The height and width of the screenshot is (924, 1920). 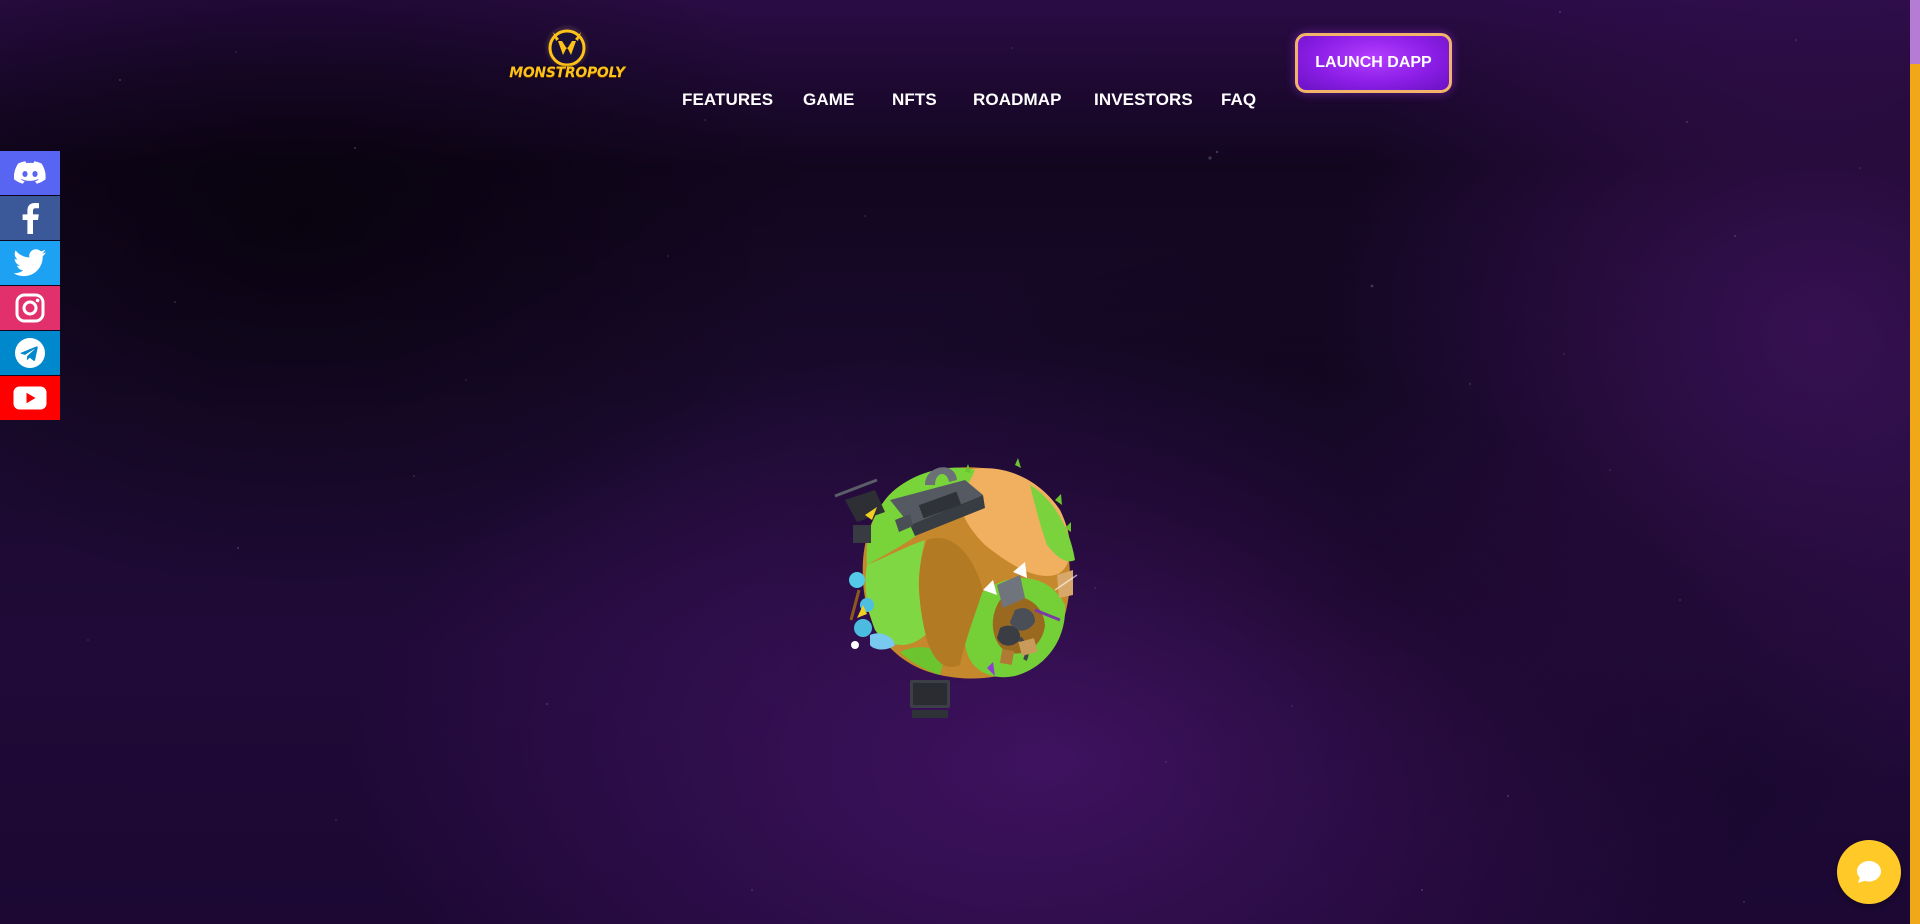 I want to click on facebook-icon, so click(x=30, y=218).